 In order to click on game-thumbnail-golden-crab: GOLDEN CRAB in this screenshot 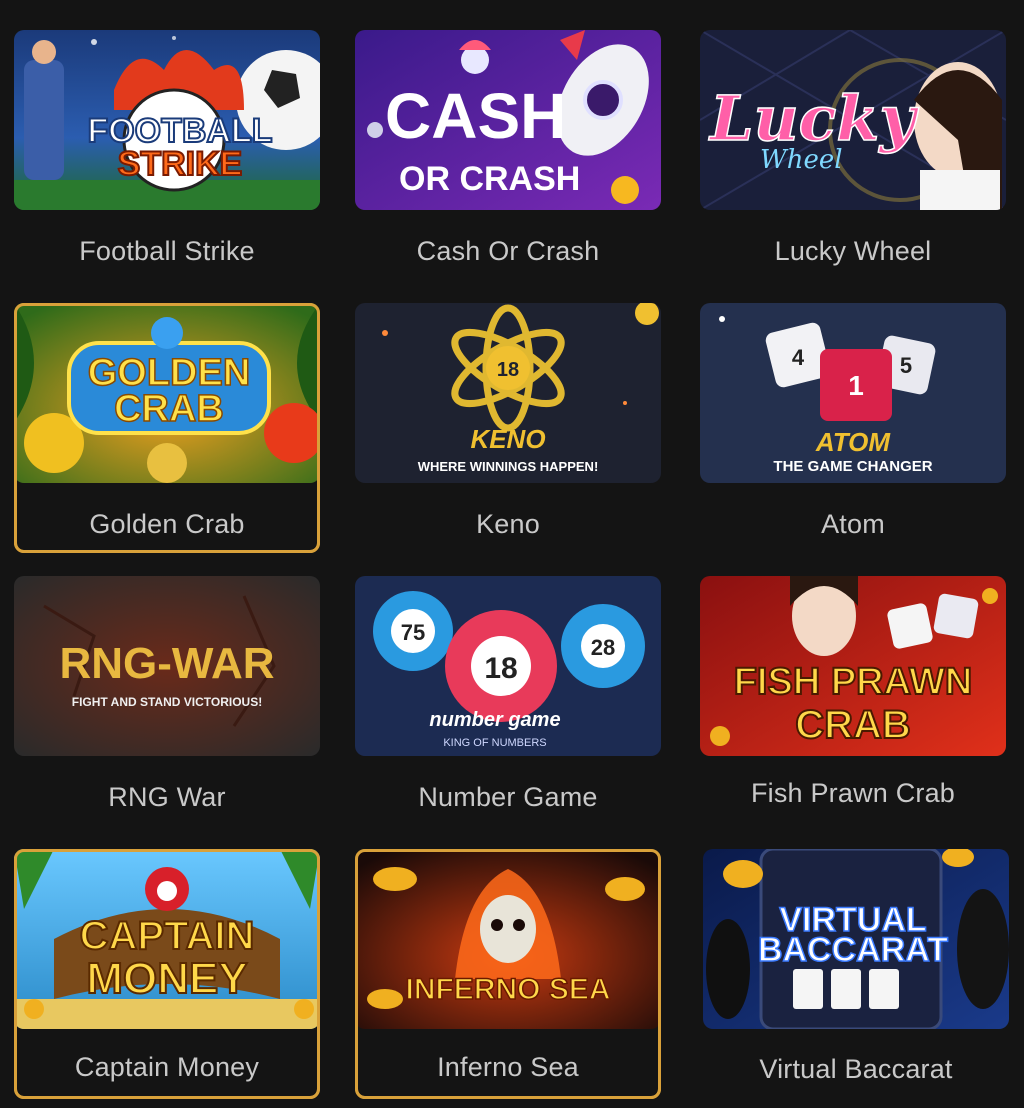, I will do `click(167, 393)`.